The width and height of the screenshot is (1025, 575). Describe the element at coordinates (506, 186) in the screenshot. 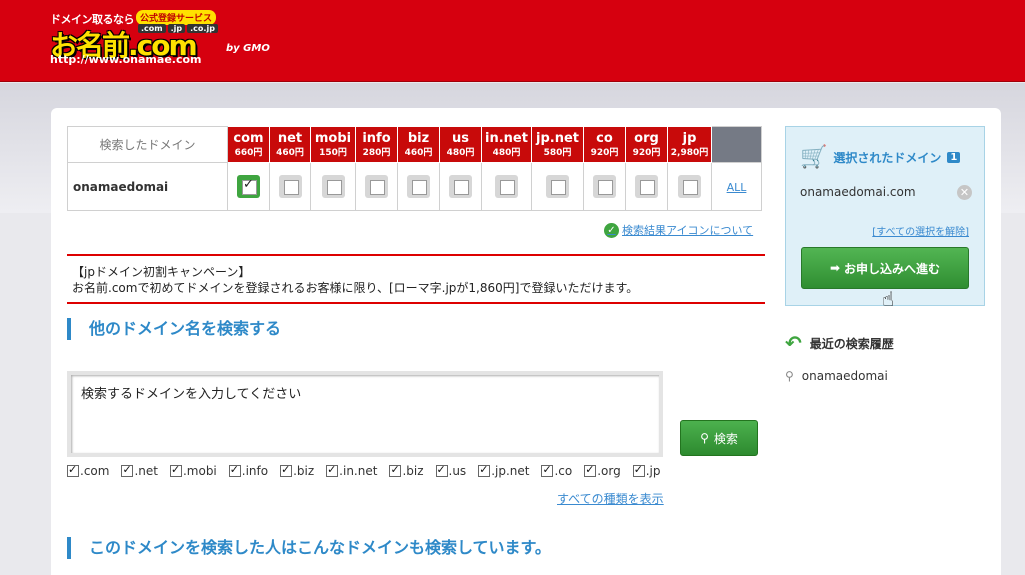

I see `checkbox-in-net` at that location.